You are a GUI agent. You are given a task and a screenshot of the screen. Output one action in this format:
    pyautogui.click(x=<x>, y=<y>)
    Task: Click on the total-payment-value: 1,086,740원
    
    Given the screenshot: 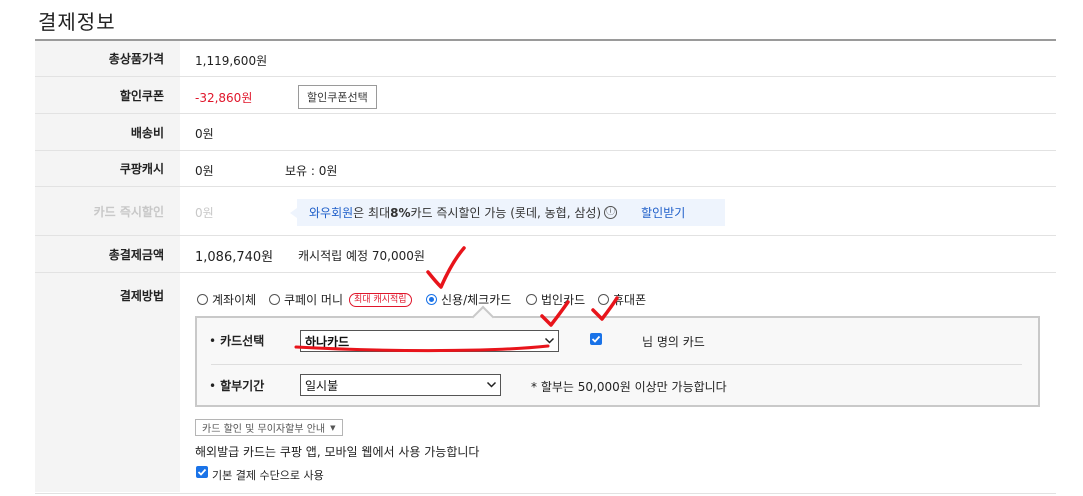 What is the action you would take?
    pyautogui.click(x=234, y=257)
    